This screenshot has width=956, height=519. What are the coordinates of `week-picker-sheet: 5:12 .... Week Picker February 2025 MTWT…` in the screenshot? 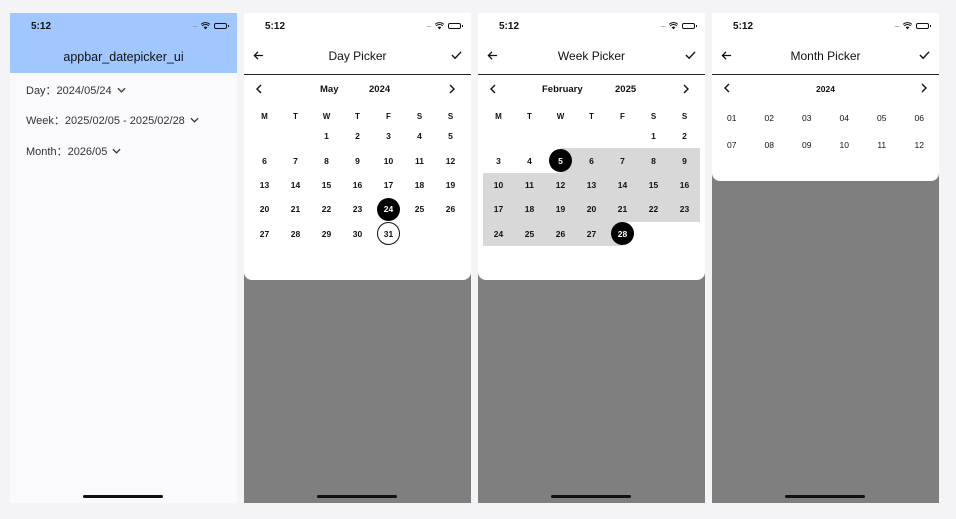 It's located at (591, 146).